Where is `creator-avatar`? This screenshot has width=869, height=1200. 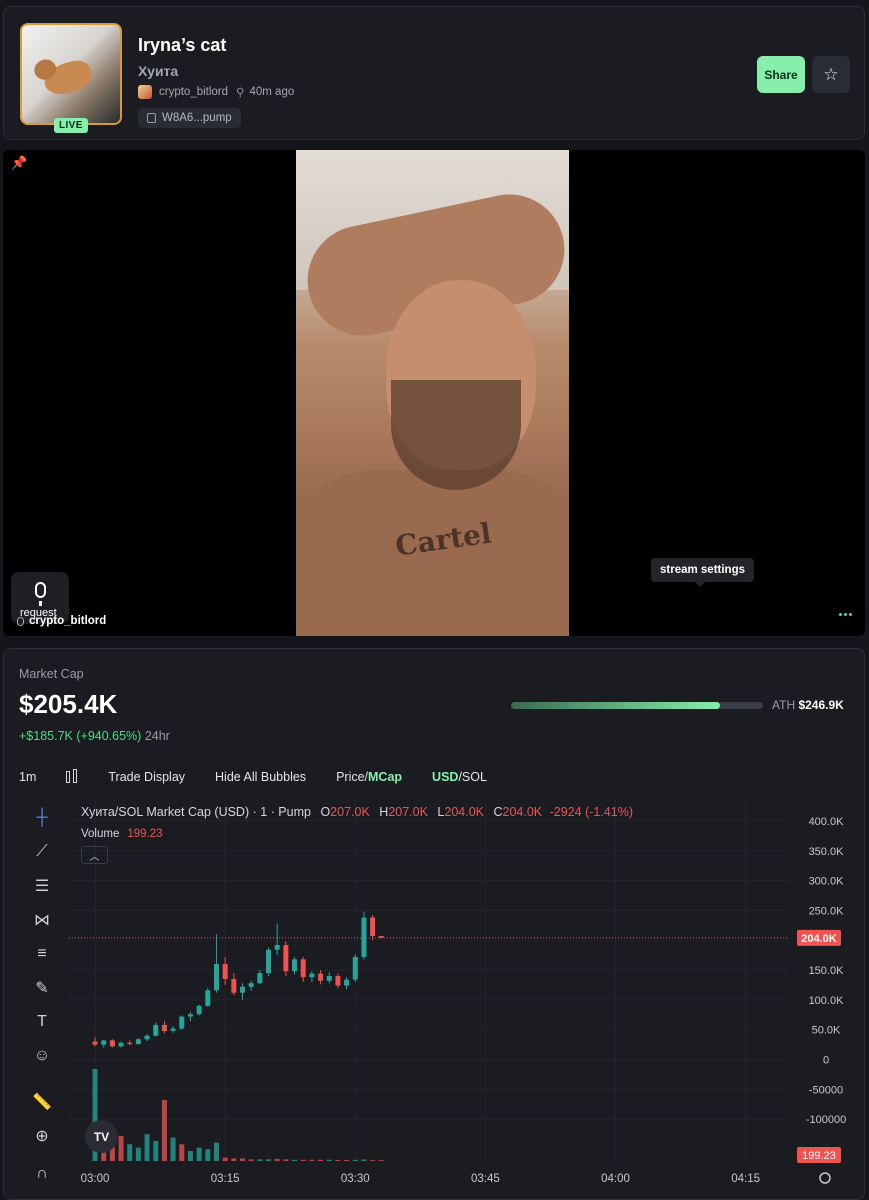
creator-avatar is located at coordinates (145, 92).